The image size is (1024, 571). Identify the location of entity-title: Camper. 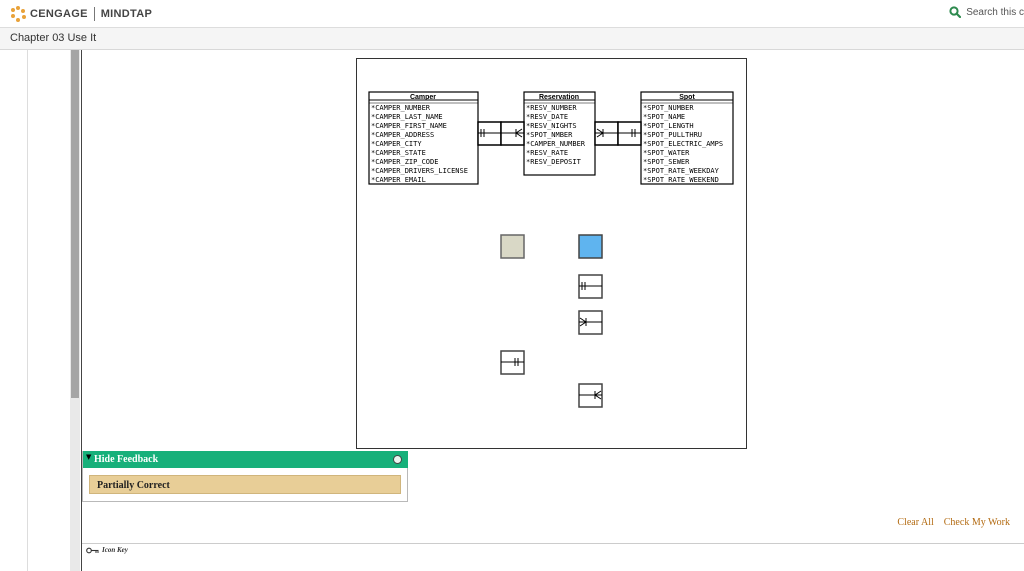
(423, 97).